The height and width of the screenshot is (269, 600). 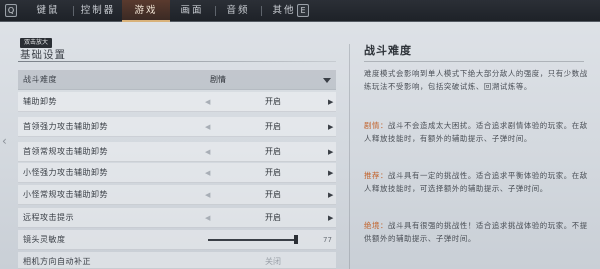 What do you see at coordinates (4, 141) in the screenshot?
I see `chevron-left-icon: ‹` at bounding box center [4, 141].